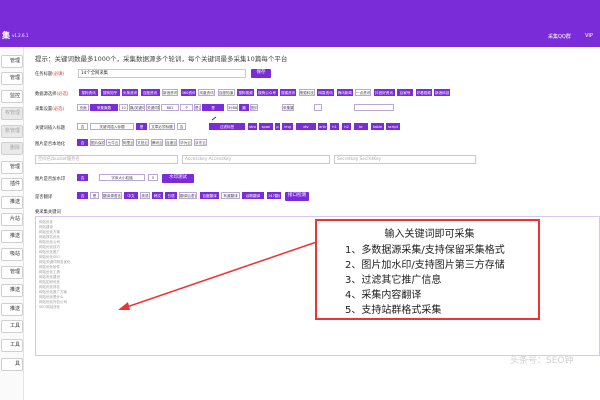  I want to click on option-chip: br, so click(361, 126).